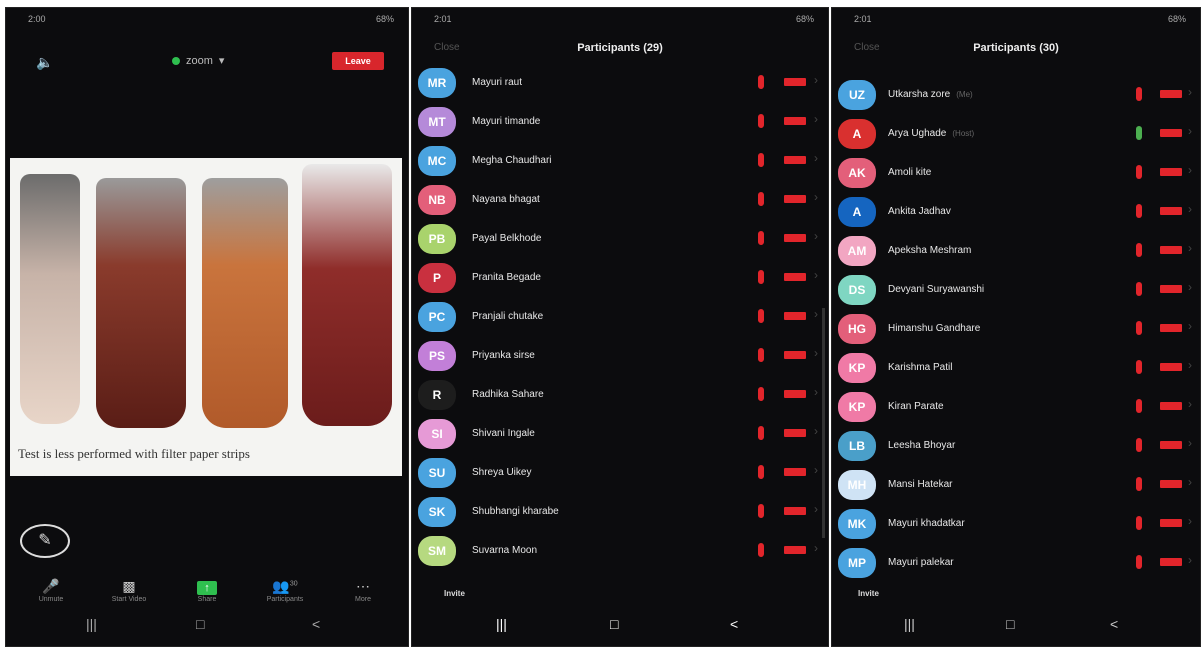 This screenshot has width=1202, height=651. What do you see at coordinates (437, 551) in the screenshot?
I see `avatar: SM` at bounding box center [437, 551].